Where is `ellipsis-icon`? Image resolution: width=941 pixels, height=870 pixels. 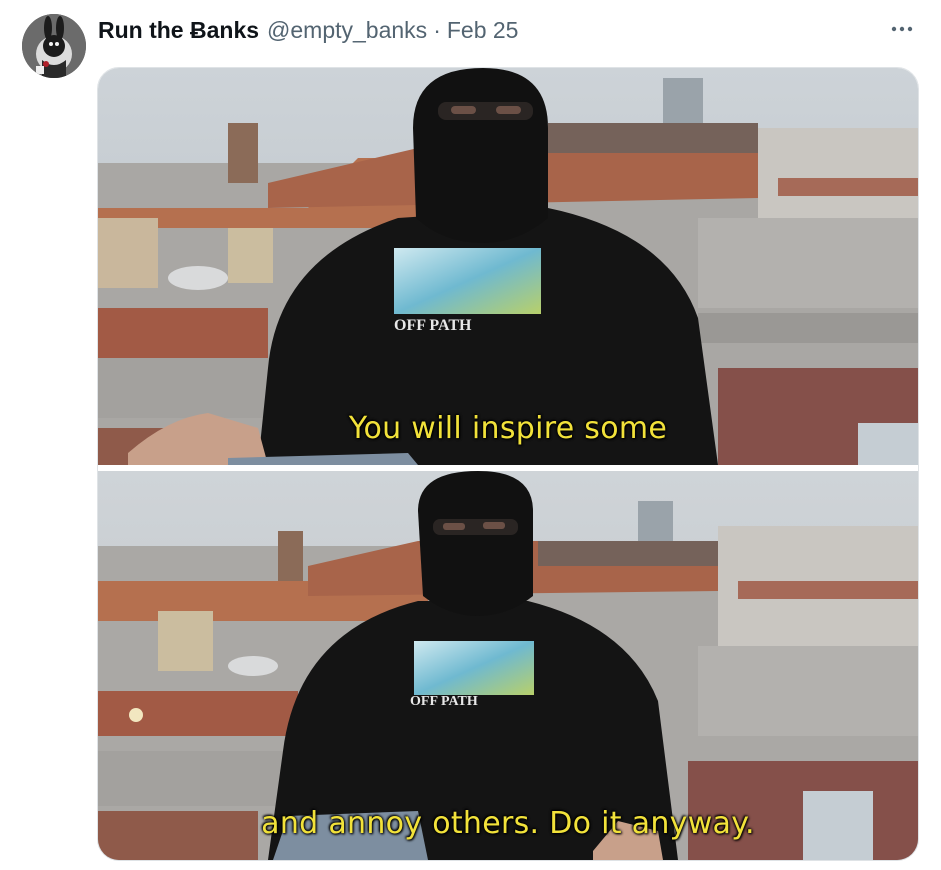 ellipsis-icon is located at coordinates (902, 29).